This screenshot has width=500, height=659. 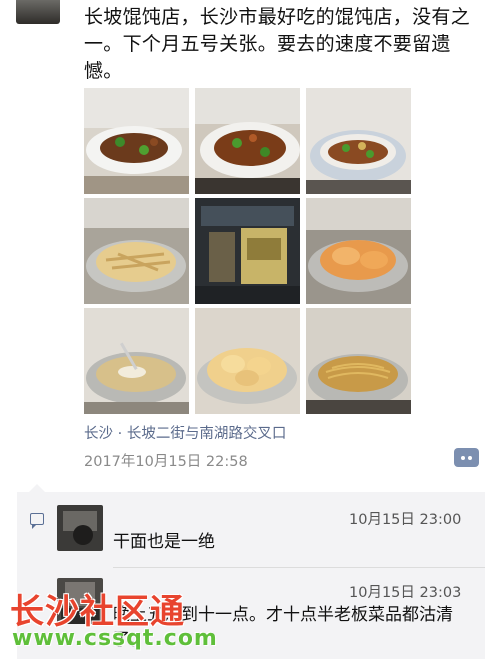 I want to click on comment-divider, so click(x=299, y=567).